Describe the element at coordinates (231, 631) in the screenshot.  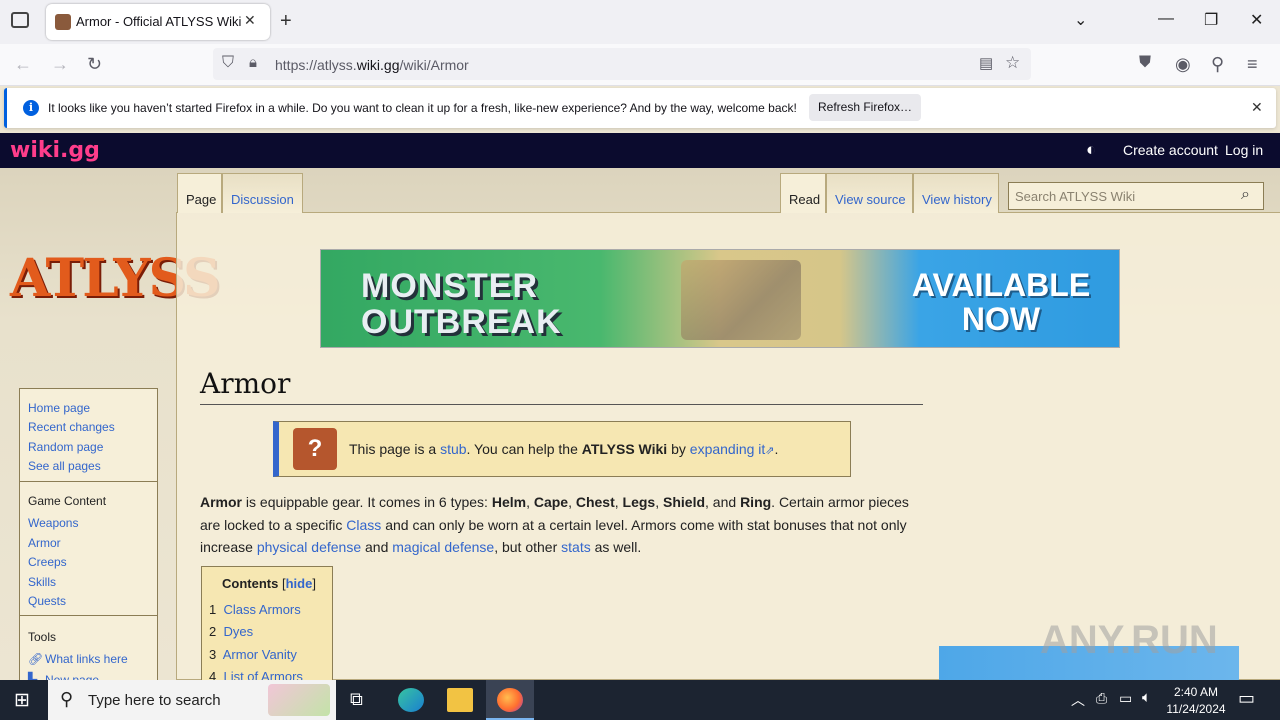
I see `toc-item: 2 Dyes` at that location.